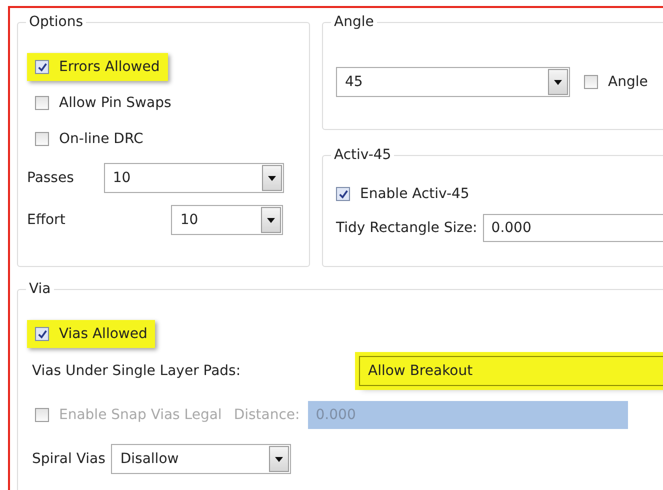 This screenshot has width=663, height=490. I want to click on field-label: Passes, so click(50, 178).